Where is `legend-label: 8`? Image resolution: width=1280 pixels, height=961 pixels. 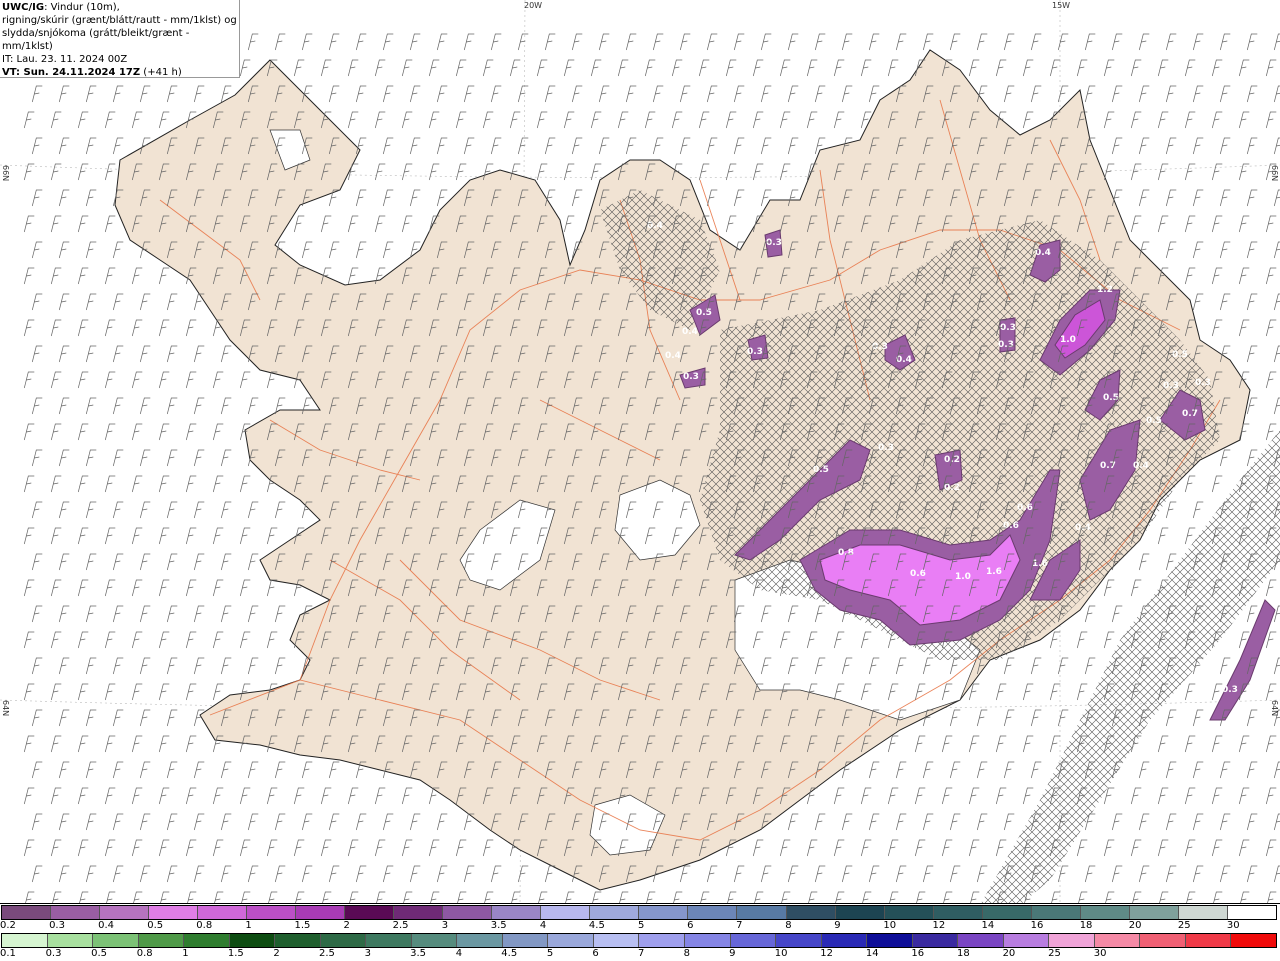
legend-label: 8 is located at coordinates (686, 953).